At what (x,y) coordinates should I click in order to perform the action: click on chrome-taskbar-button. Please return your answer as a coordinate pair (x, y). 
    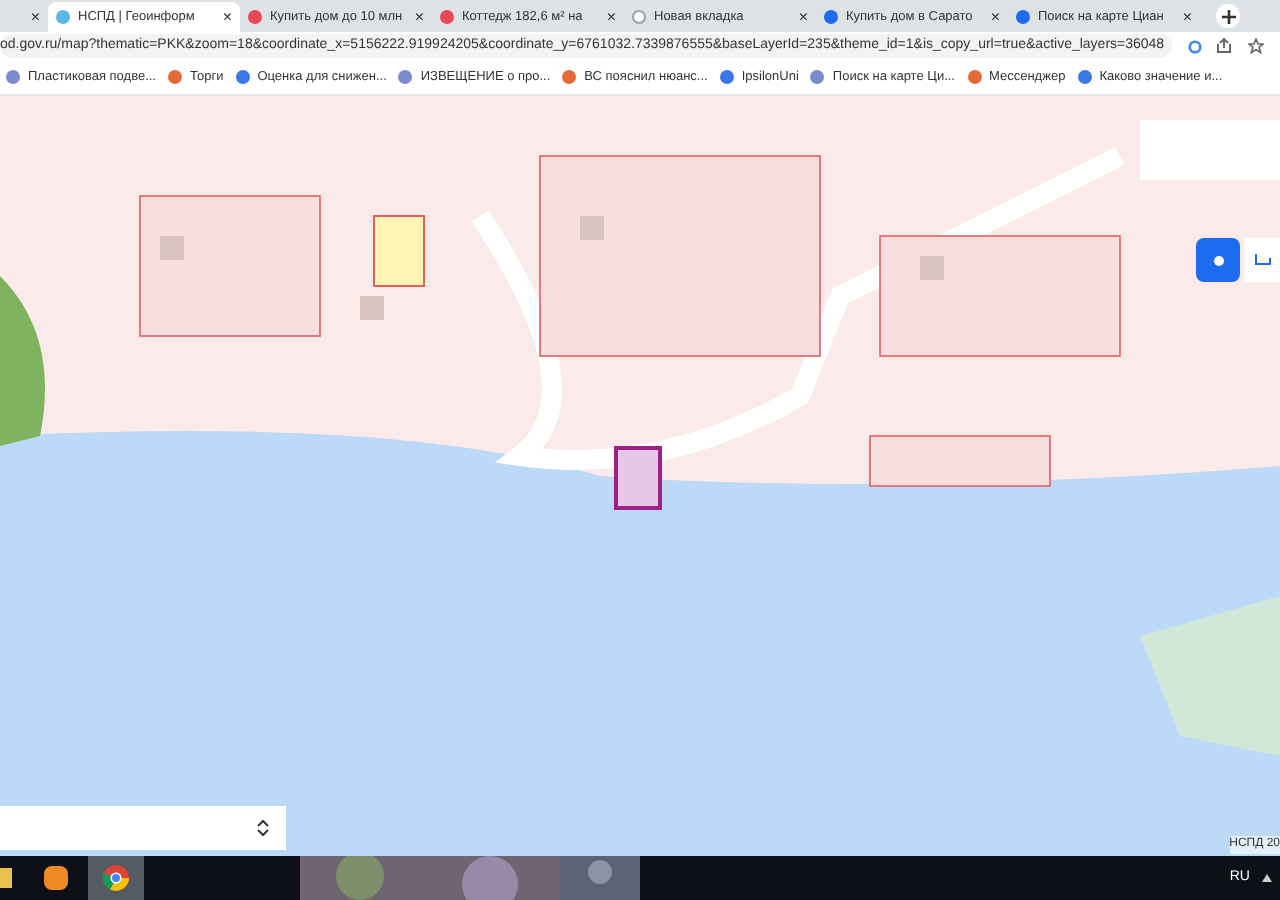
    Looking at the image, I should click on (116, 878).